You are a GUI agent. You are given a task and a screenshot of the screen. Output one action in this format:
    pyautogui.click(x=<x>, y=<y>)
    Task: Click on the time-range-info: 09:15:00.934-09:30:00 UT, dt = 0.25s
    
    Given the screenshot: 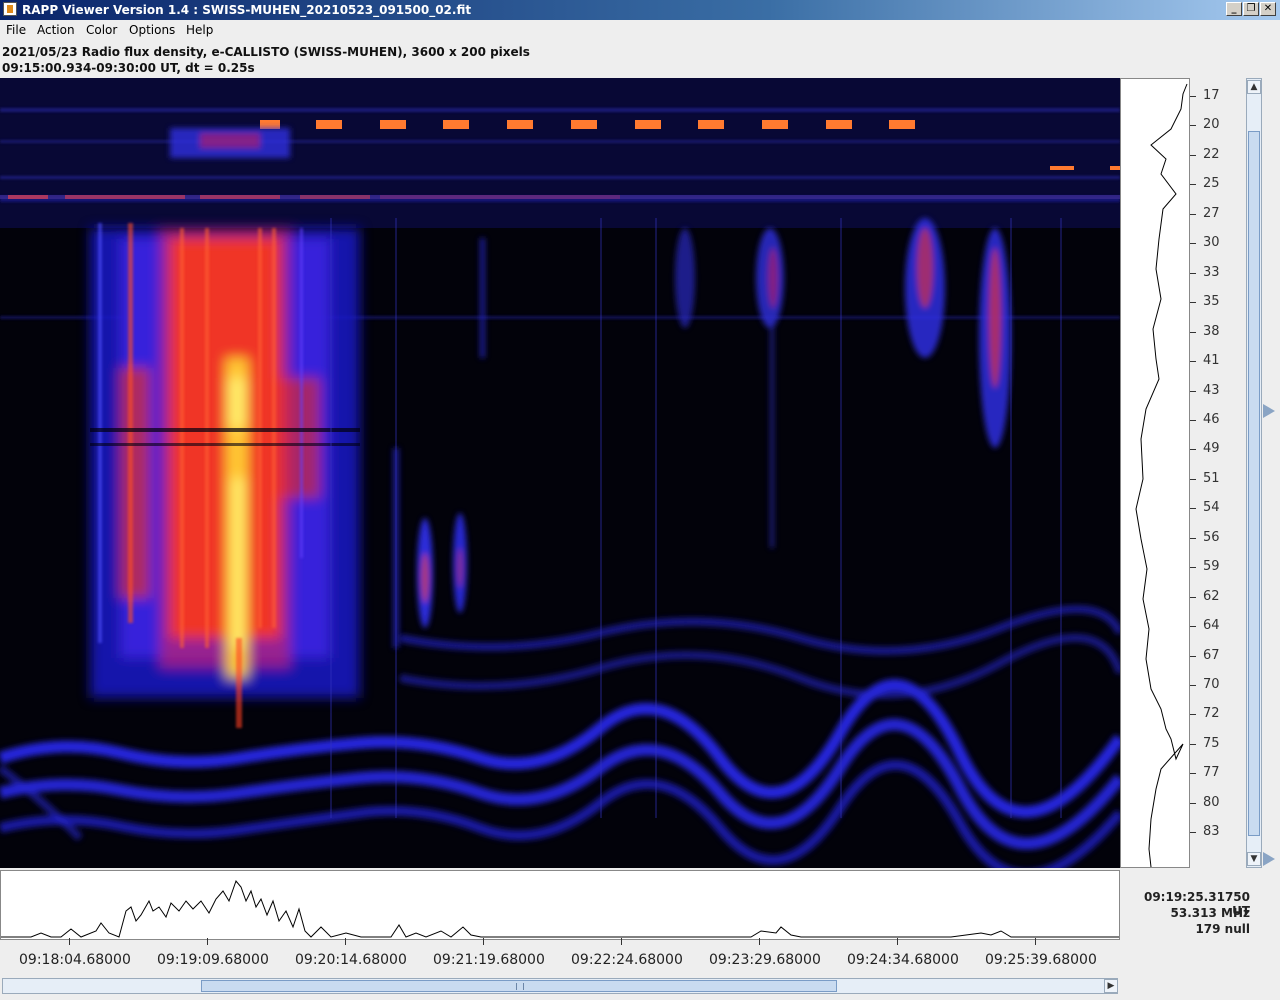 What is the action you would take?
    pyautogui.click(x=128, y=68)
    